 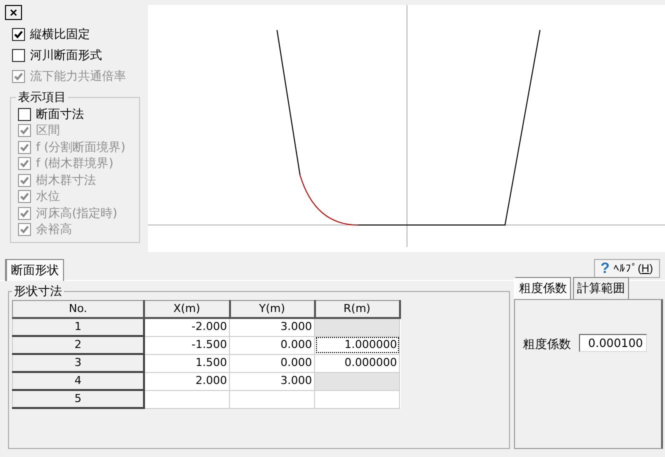 I want to click on field-label: 粗度係数, so click(x=547, y=344).